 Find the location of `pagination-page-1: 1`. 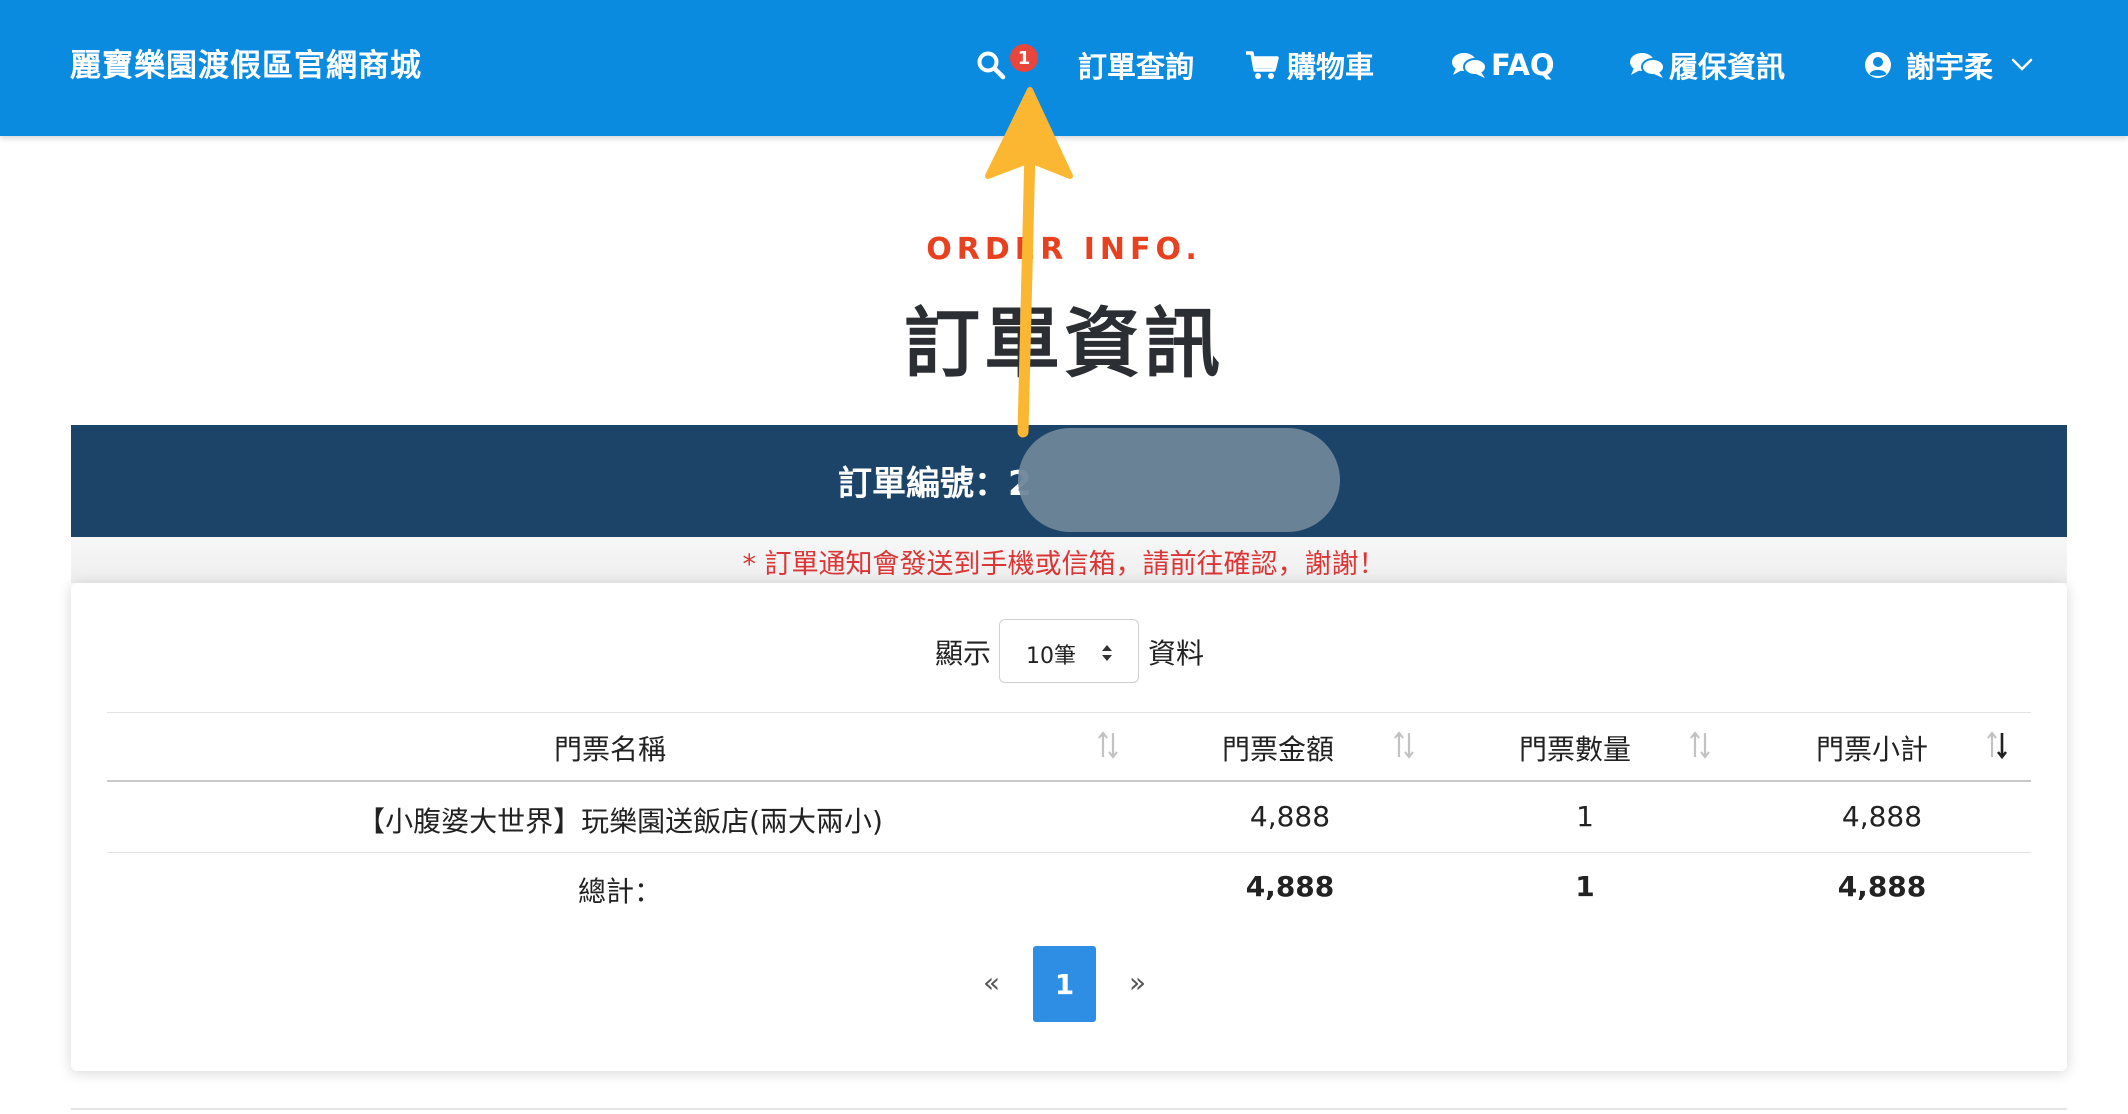

pagination-page-1: 1 is located at coordinates (1064, 984).